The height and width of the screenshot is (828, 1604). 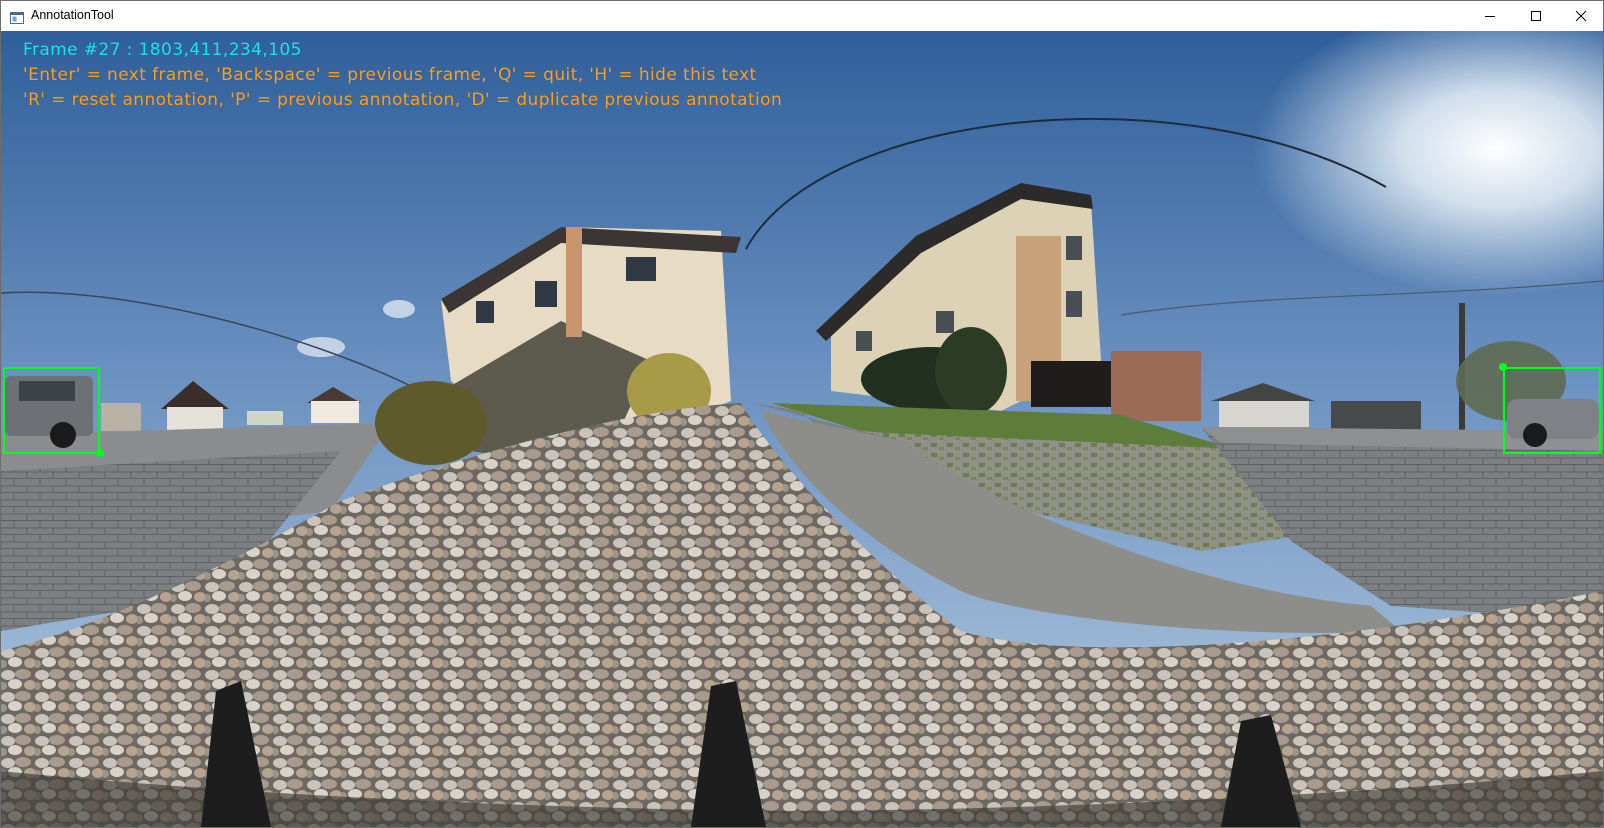 What do you see at coordinates (162, 50) in the screenshot?
I see `frame-info-text: Frame #27 : 1803,411,234,105` at bounding box center [162, 50].